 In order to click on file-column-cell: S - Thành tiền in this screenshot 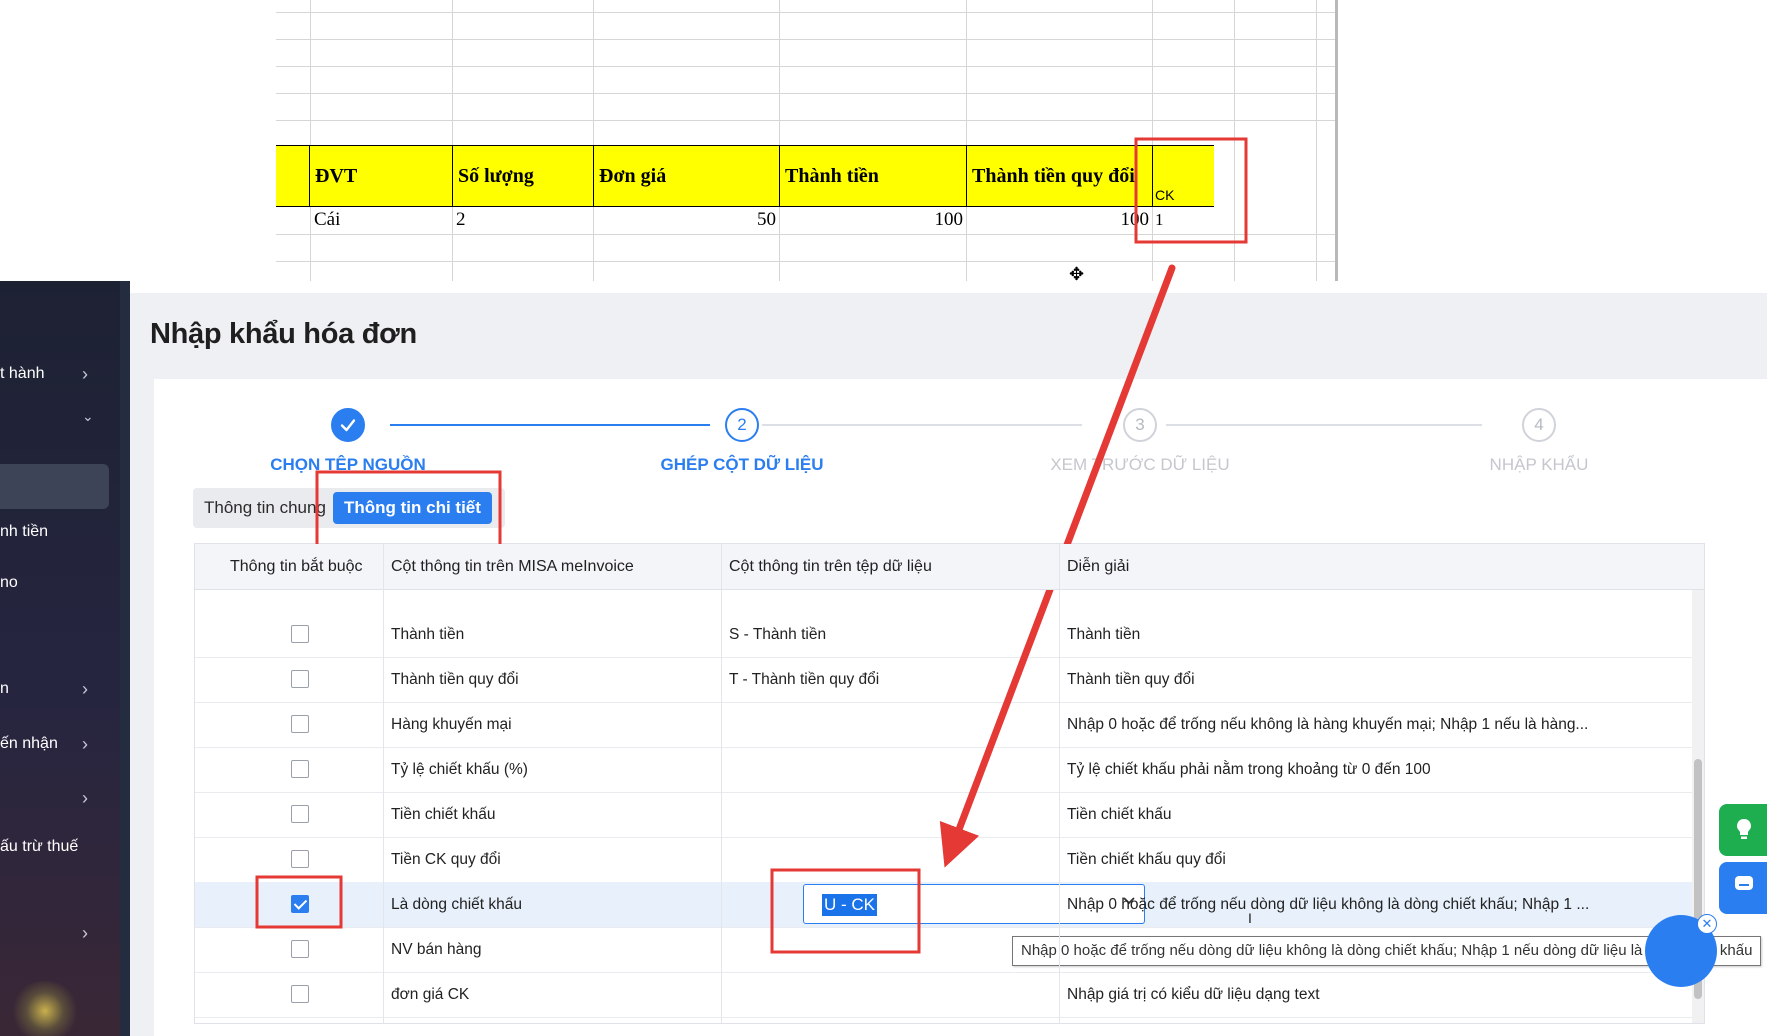, I will do `click(777, 634)`.